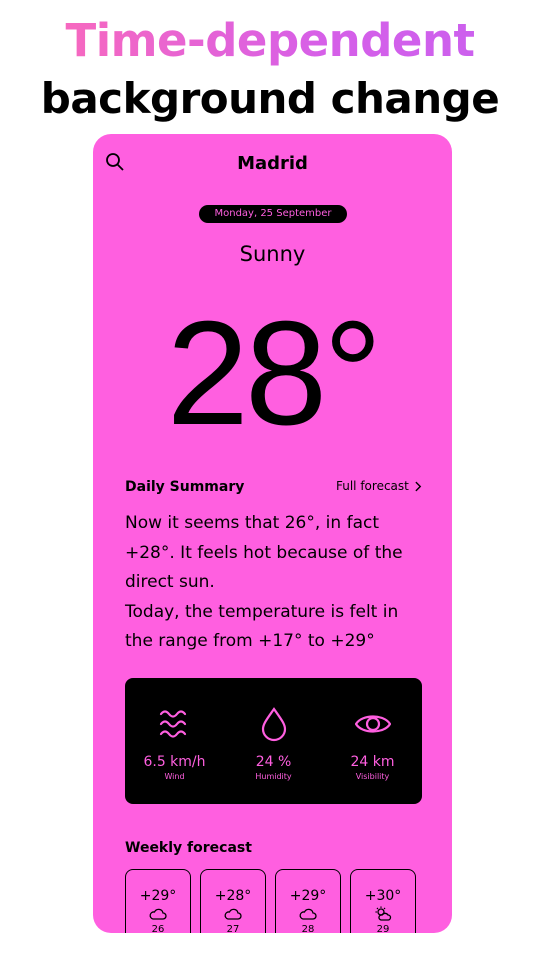  I want to click on weekly-forecast-list: +29° 26 +28° 27 +29° 28 +30° 29, so click(270, 901).